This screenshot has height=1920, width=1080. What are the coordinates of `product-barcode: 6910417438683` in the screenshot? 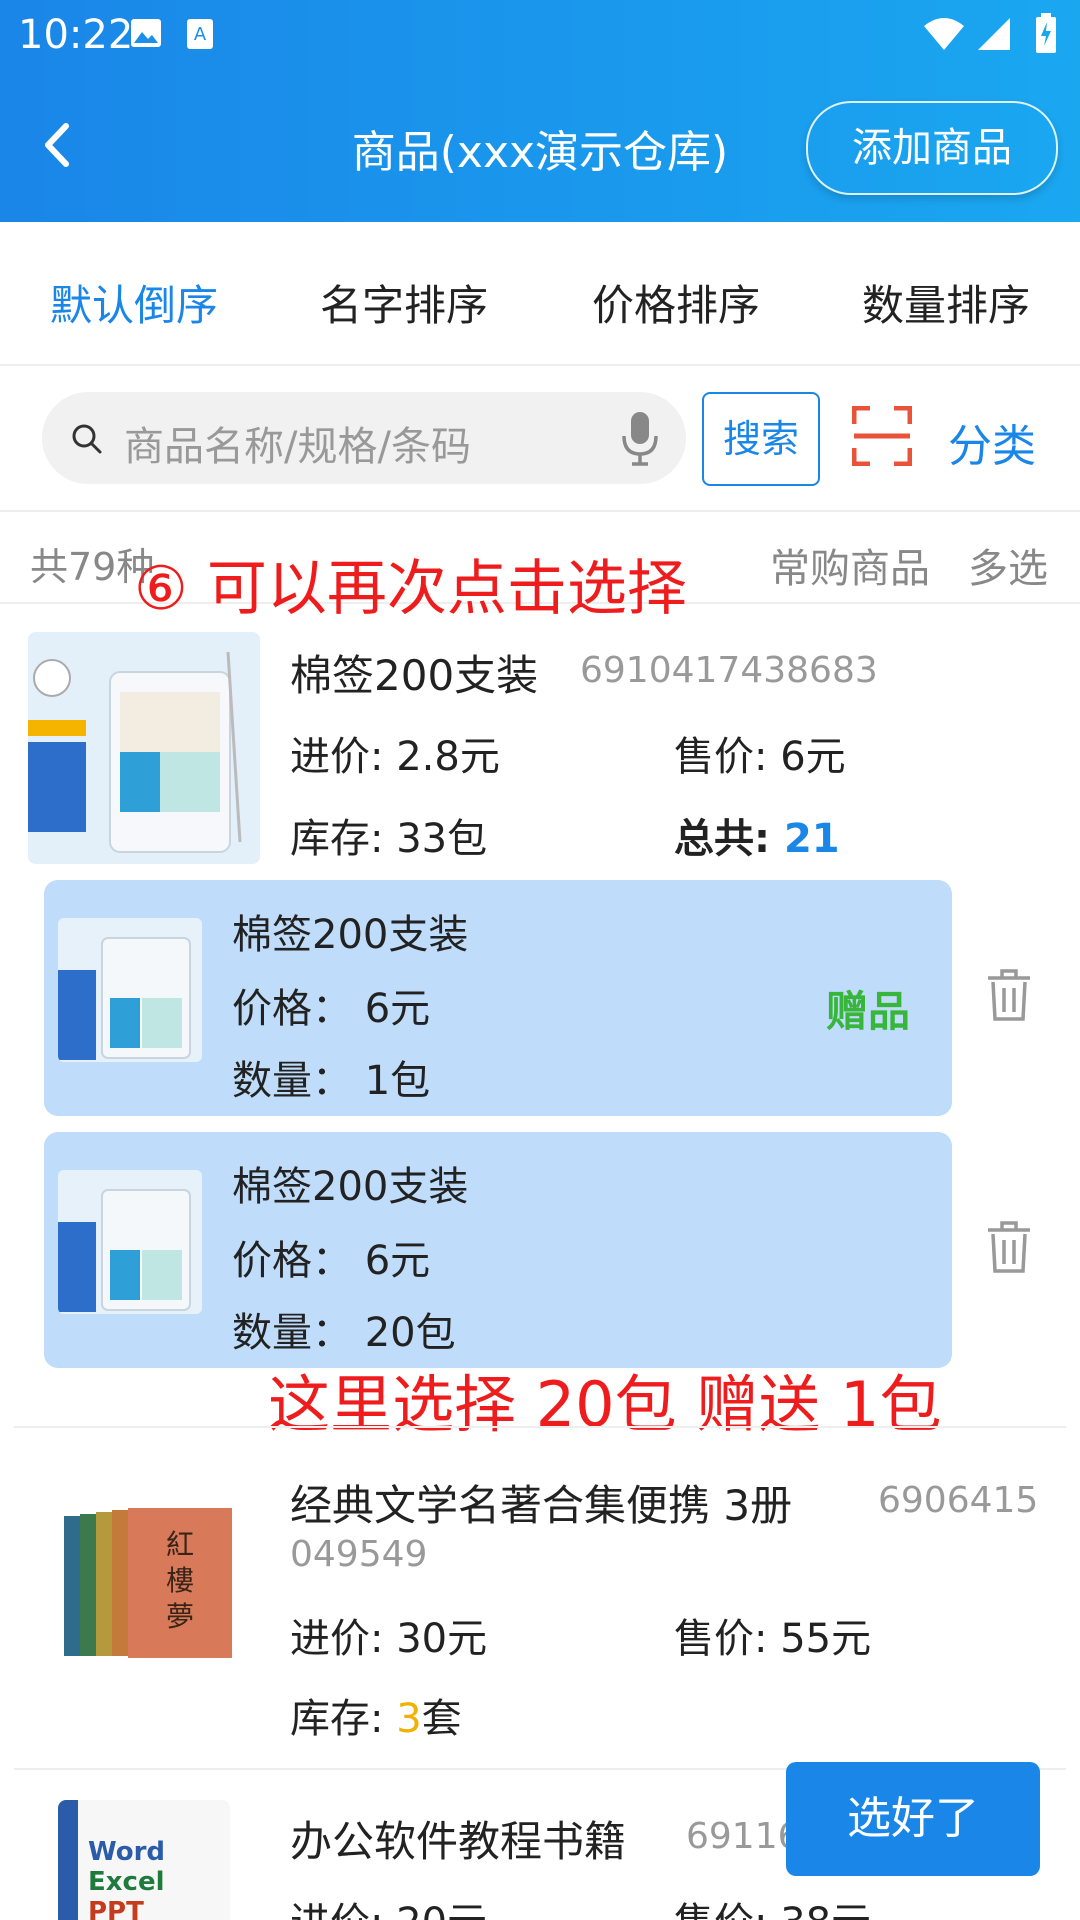 It's located at (729, 670).